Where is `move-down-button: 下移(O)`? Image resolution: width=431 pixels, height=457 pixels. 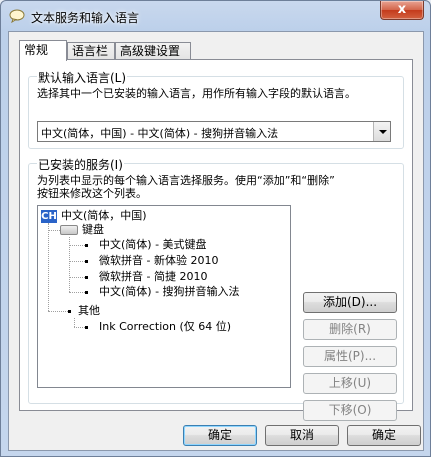 move-down-button: 下移(O) is located at coordinates (350, 410).